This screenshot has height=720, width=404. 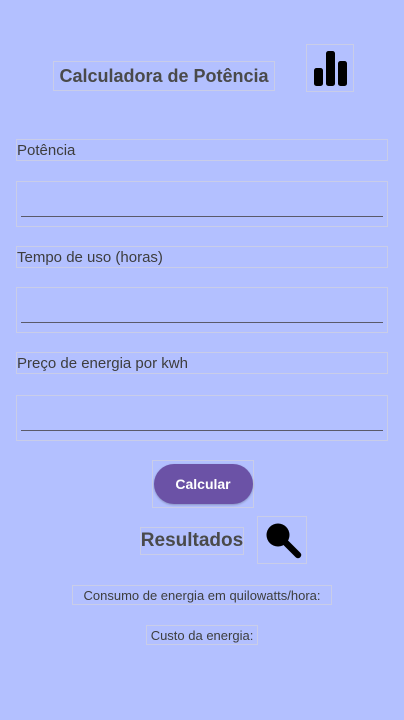 What do you see at coordinates (202, 310) in the screenshot?
I see `time-input` at bounding box center [202, 310].